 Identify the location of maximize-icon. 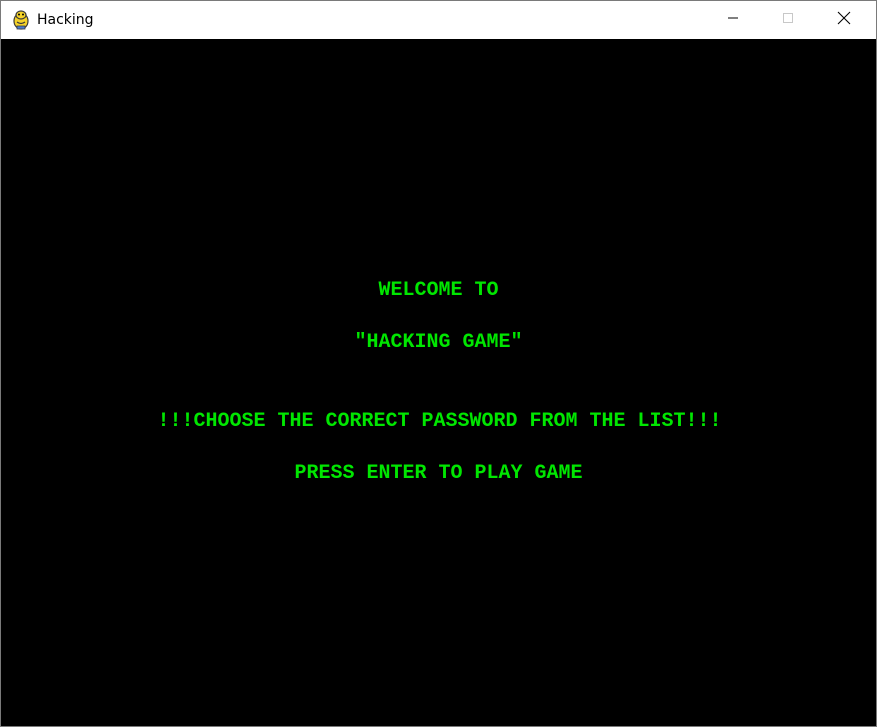
(788, 20).